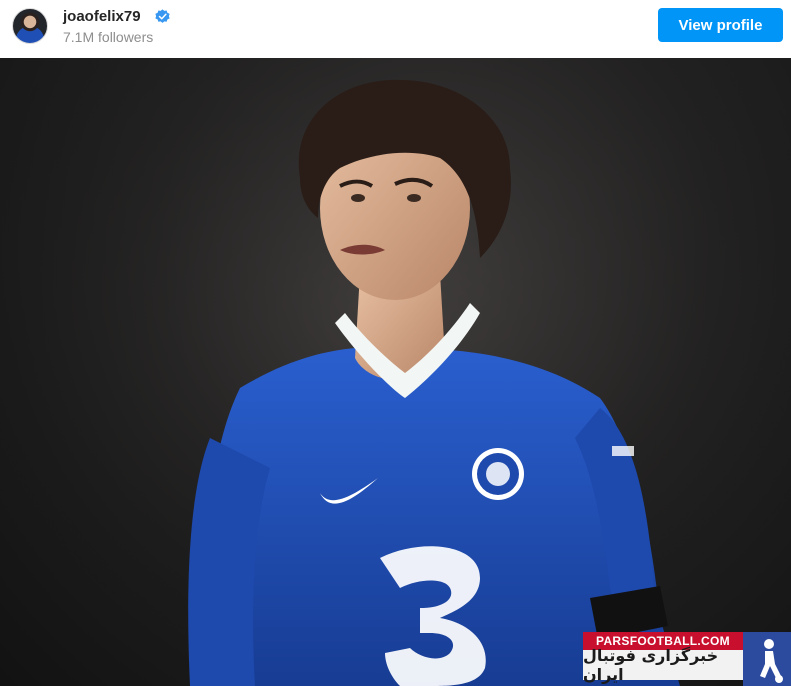  Describe the element at coordinates (162, 16) in the screenshot. I see `verified-badge-icon` at that location.